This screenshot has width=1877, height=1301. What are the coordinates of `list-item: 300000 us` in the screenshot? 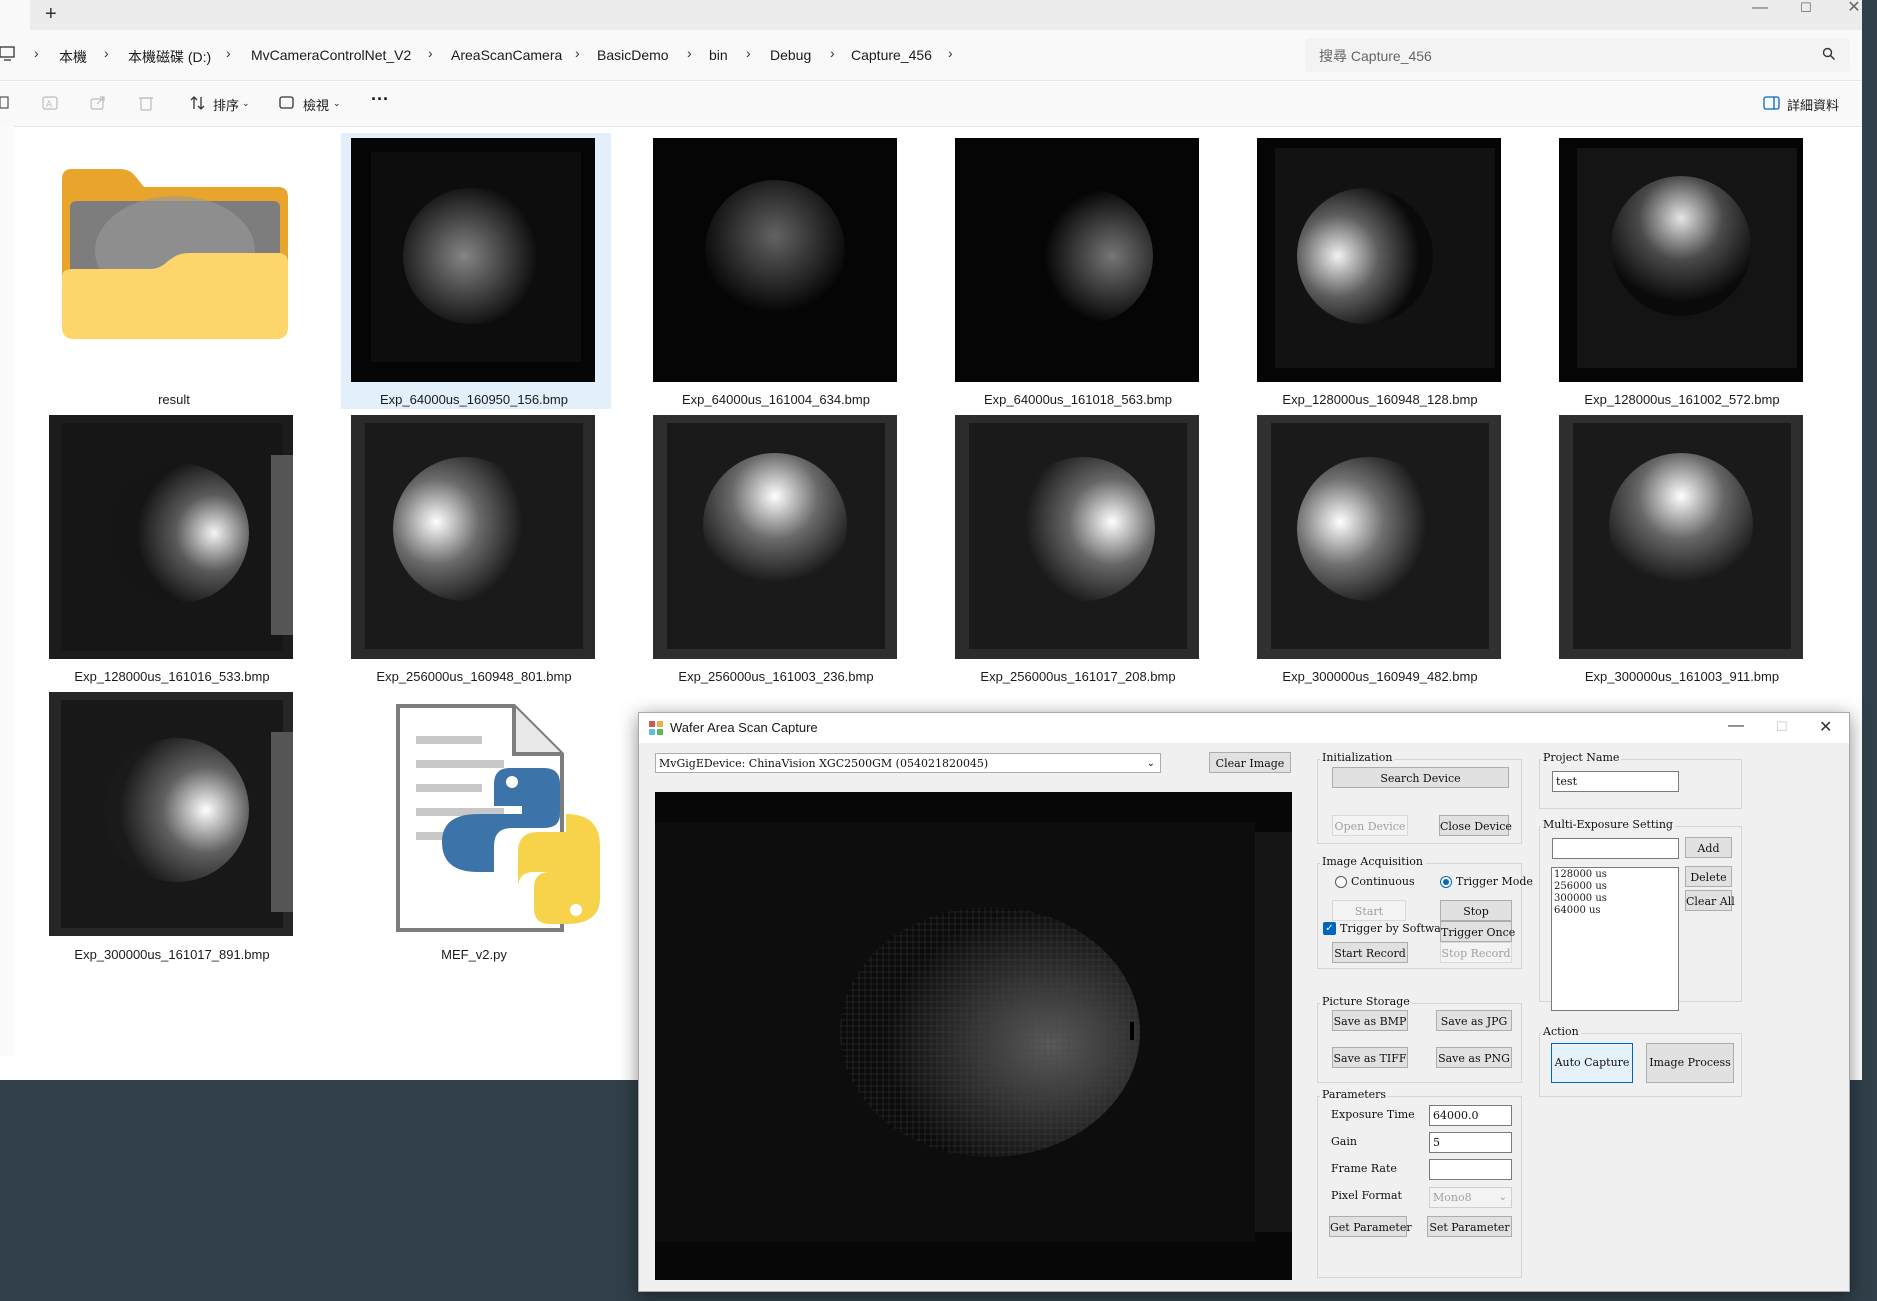 It's located at (1615, 899).